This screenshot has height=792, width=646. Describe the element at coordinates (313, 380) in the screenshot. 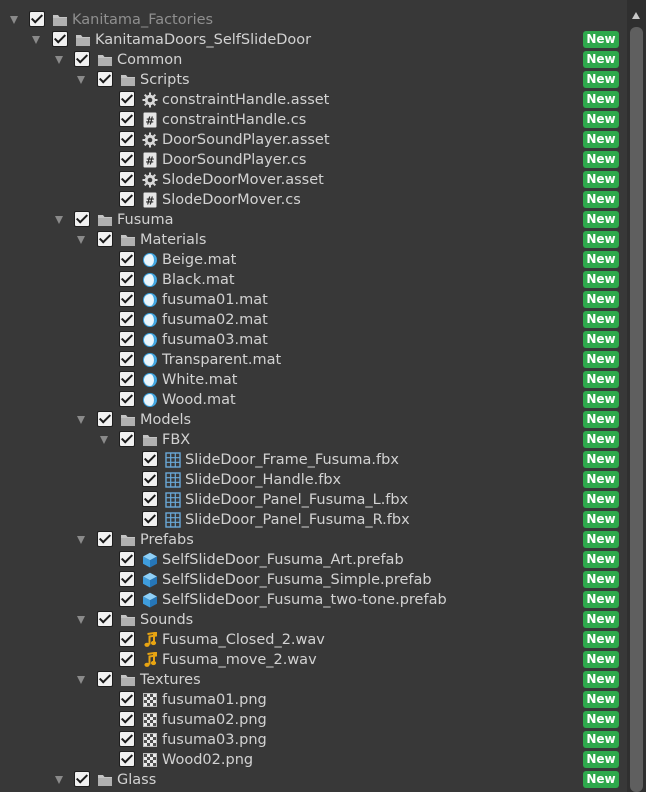

I see `tree-row: White.mat New` at that location.